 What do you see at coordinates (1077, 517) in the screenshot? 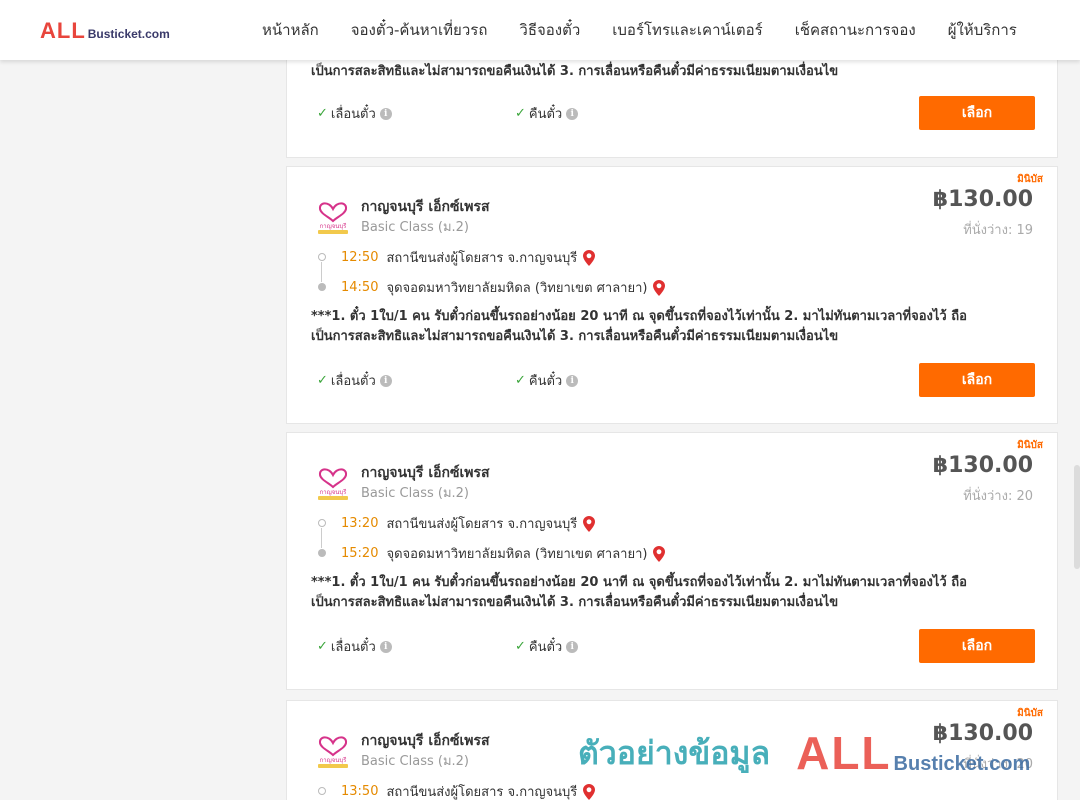
I see `scrollbar-thumb` at bounding box center [1077, 517].